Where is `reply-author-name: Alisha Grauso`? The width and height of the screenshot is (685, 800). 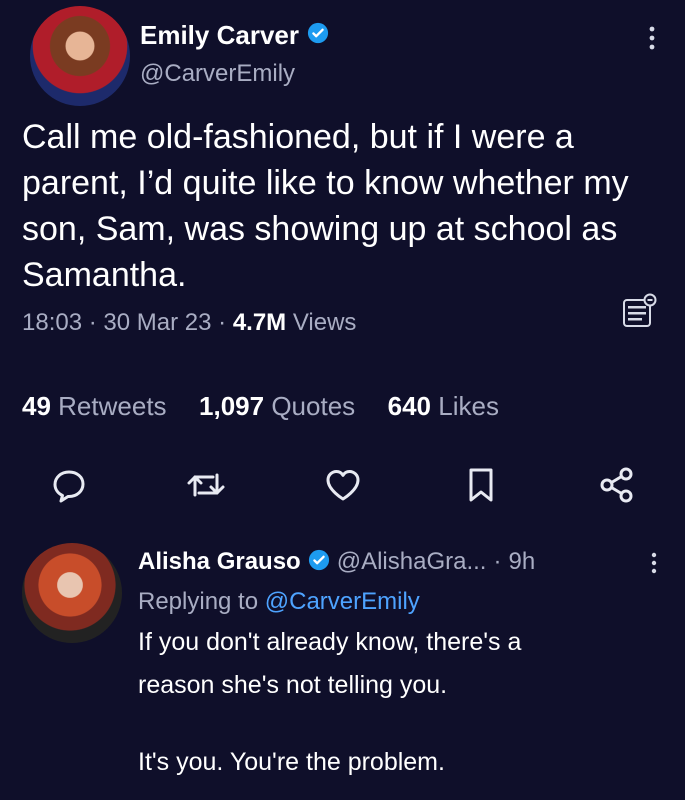 reply-author-name: Alisha Grauso is located at coordinates (219, 562).